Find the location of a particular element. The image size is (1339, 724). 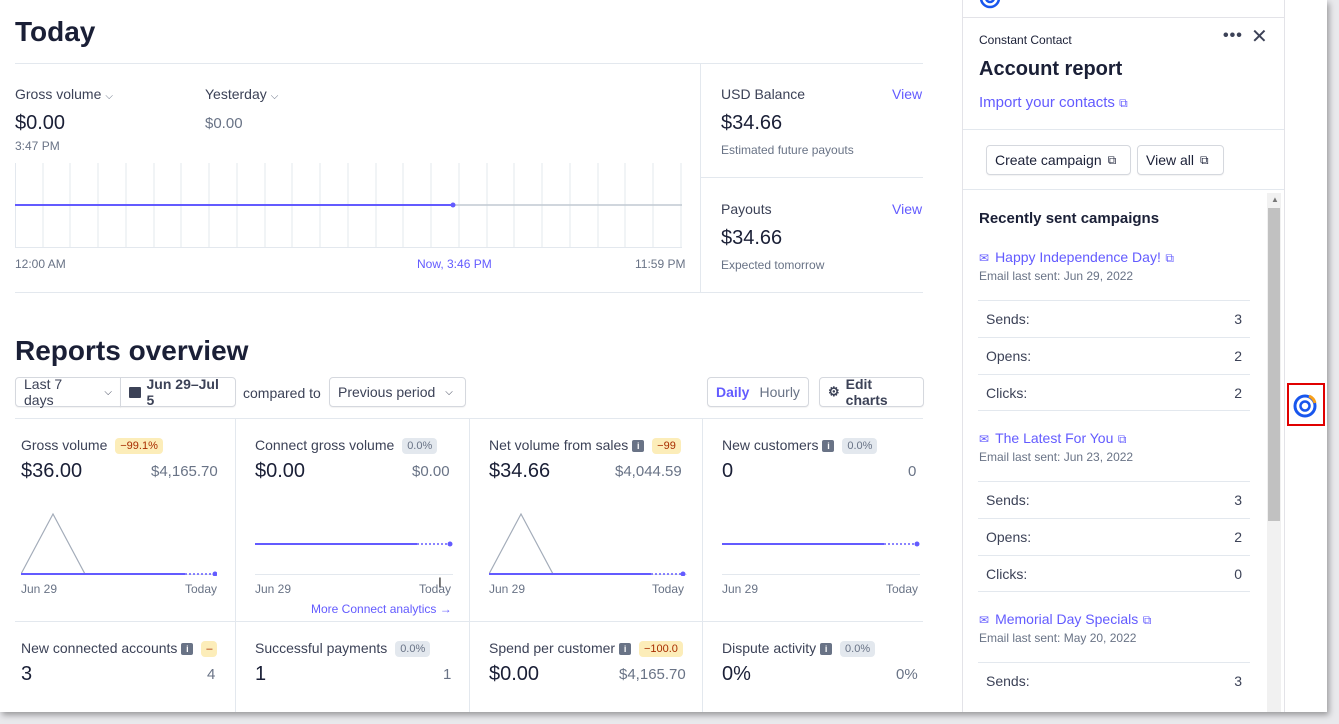

gross-volume-time: 3:47 PM is located at coordinates (37, 146).